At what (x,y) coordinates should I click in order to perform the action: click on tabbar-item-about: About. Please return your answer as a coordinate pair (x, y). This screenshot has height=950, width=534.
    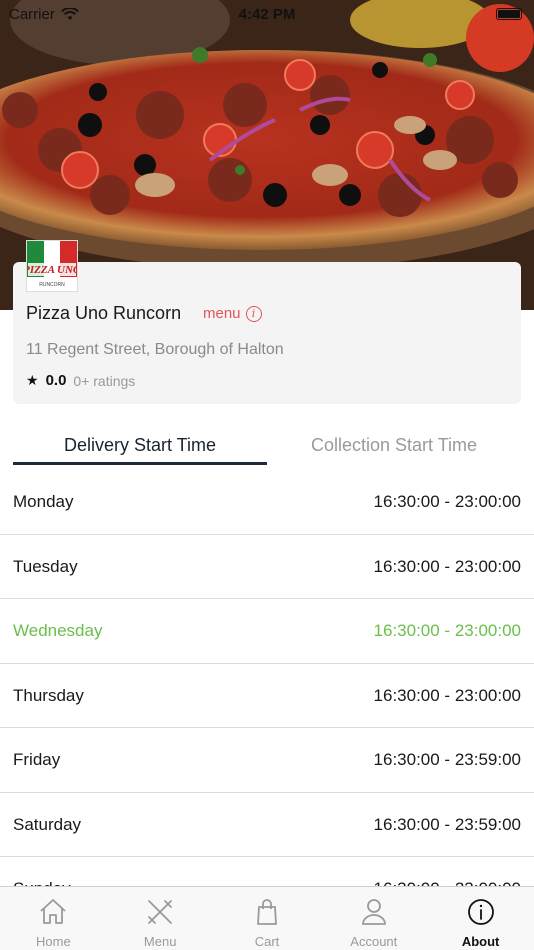
    Looking at the image, I should click on (480, 918).